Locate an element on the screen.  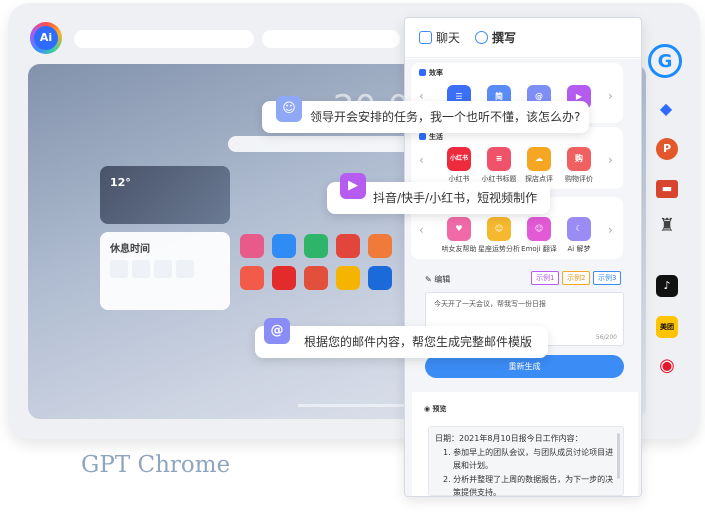
tool-glyph: ☺ is located at coordinates (499, 228).